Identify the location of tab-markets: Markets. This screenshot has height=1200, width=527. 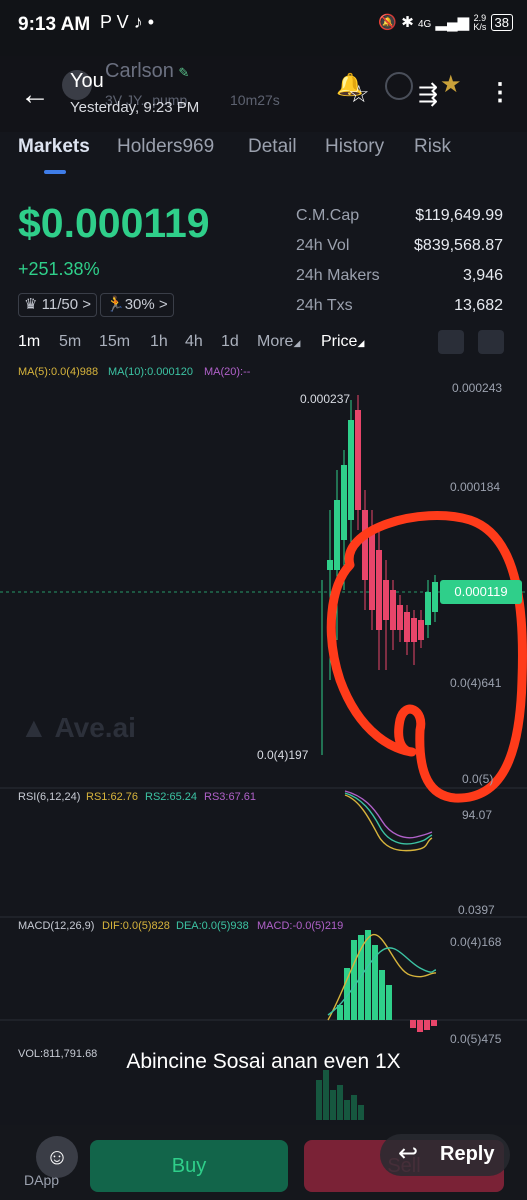
(54, 147).